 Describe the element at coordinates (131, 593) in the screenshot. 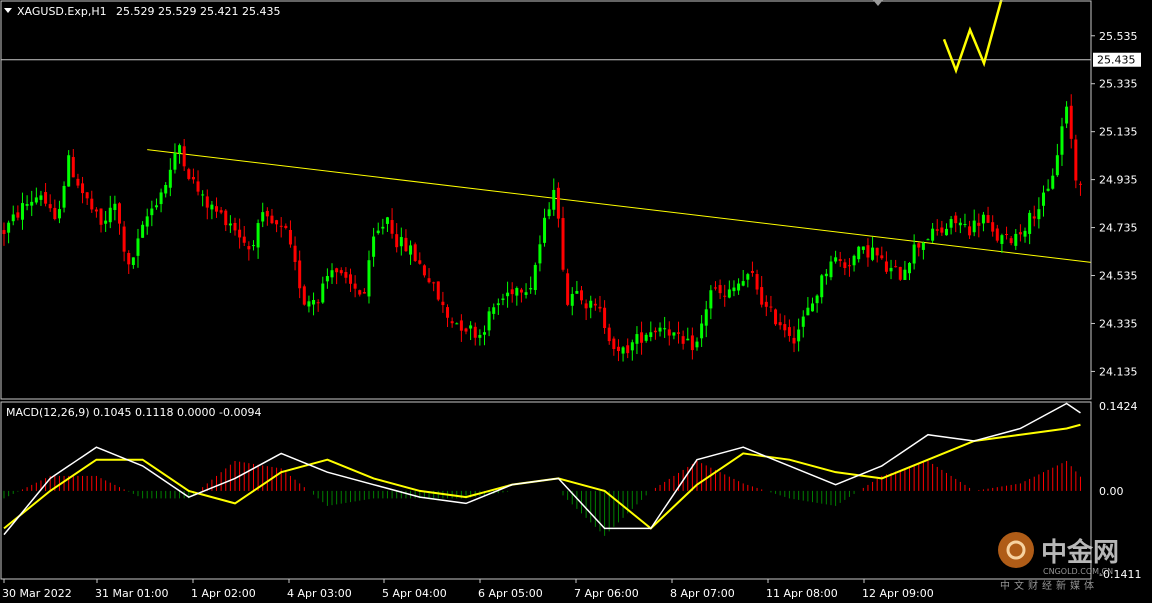

I see `time-tick-label: 31 Mar 01:00` at that location.